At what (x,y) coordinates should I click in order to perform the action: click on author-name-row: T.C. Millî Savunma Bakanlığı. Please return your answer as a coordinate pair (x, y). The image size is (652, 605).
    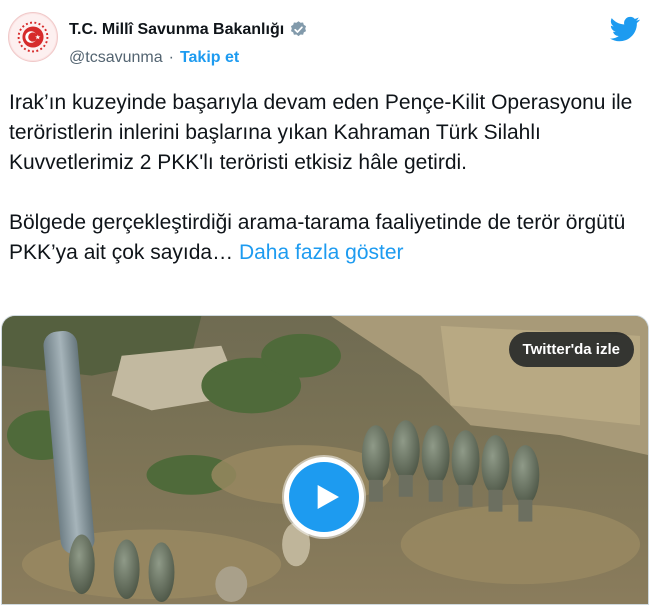
    Looking at the image, I should click on (188, 29).